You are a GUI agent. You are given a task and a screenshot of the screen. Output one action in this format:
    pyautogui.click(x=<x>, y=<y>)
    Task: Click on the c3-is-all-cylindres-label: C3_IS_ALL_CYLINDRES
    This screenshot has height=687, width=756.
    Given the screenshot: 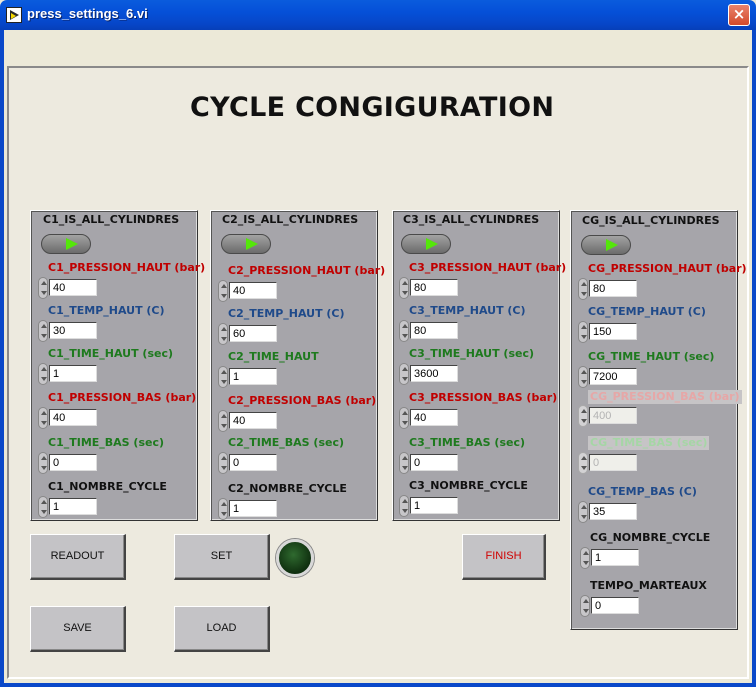 What is the action you would take?
    pyautogui.click(x=471, y=219)
    